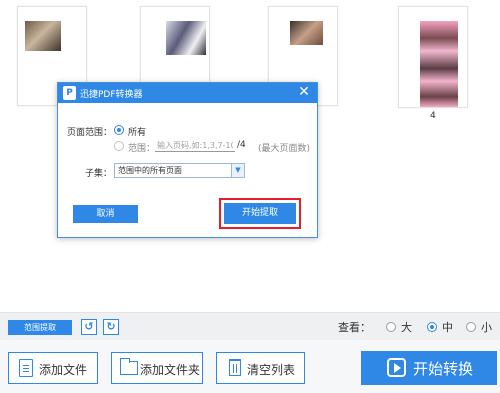 The width and height of the screenshot is (500, 393). What do you see at coordinates (284, 149) in the screenshot?
I see `max-pages-note: (最大页面数)` at bounding box center [284, 149].